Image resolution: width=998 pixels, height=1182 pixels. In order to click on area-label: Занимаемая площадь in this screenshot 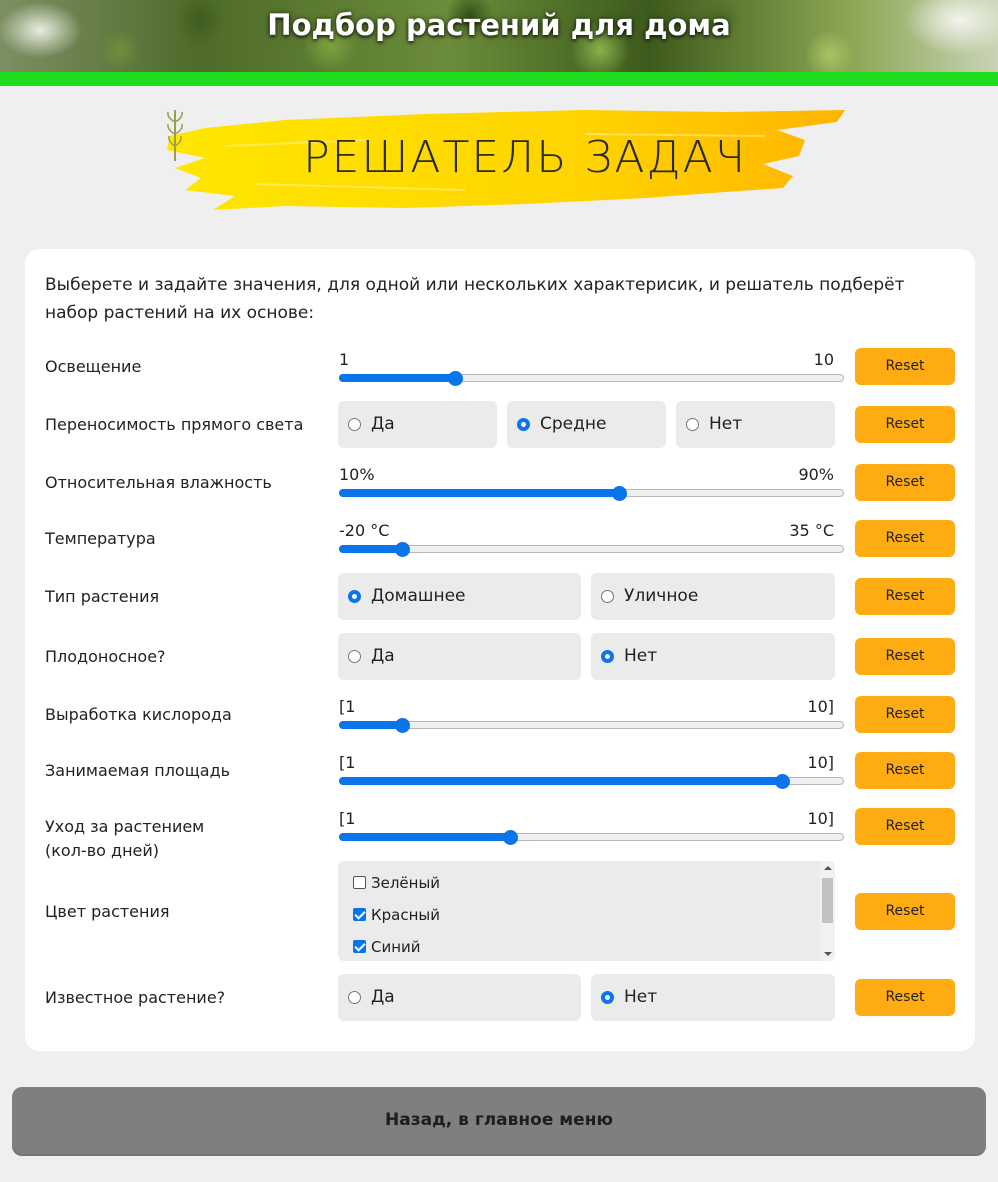, I will do `click(138, 770)`.